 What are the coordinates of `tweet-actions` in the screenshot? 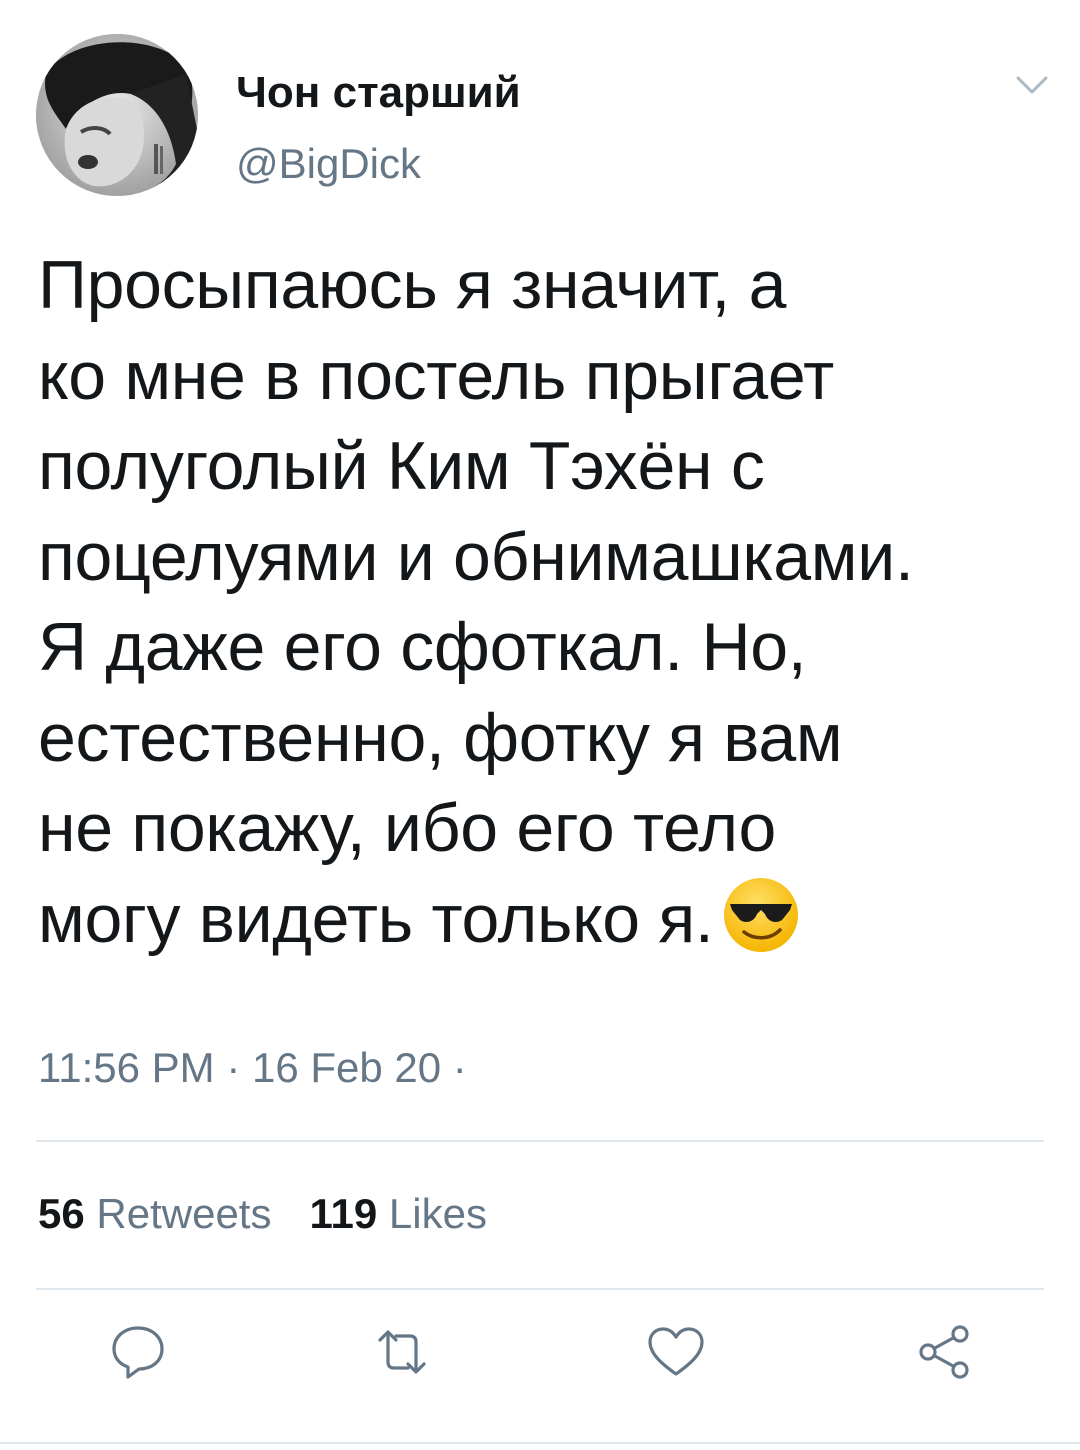 It's located at (540, 1360).